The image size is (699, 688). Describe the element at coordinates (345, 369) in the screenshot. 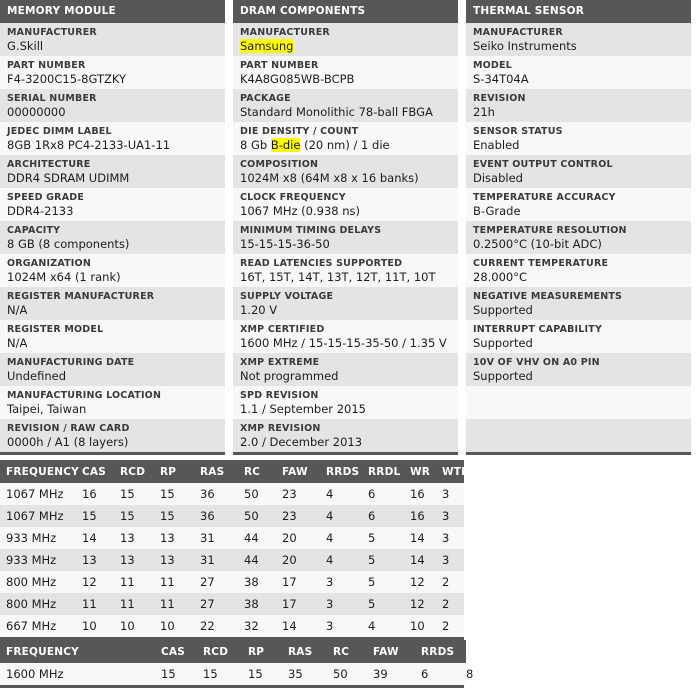

I see `spd-row: XMP EXTREME Not programmed` at that location.